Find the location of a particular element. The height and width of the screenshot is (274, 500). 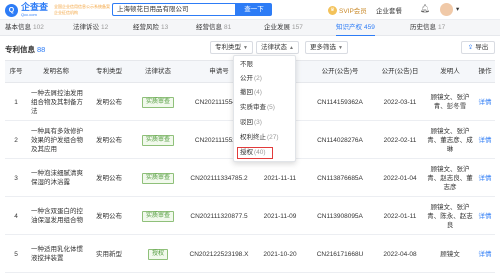

tab-risk: 经营风险 13 is located at coordinates (150, 28).